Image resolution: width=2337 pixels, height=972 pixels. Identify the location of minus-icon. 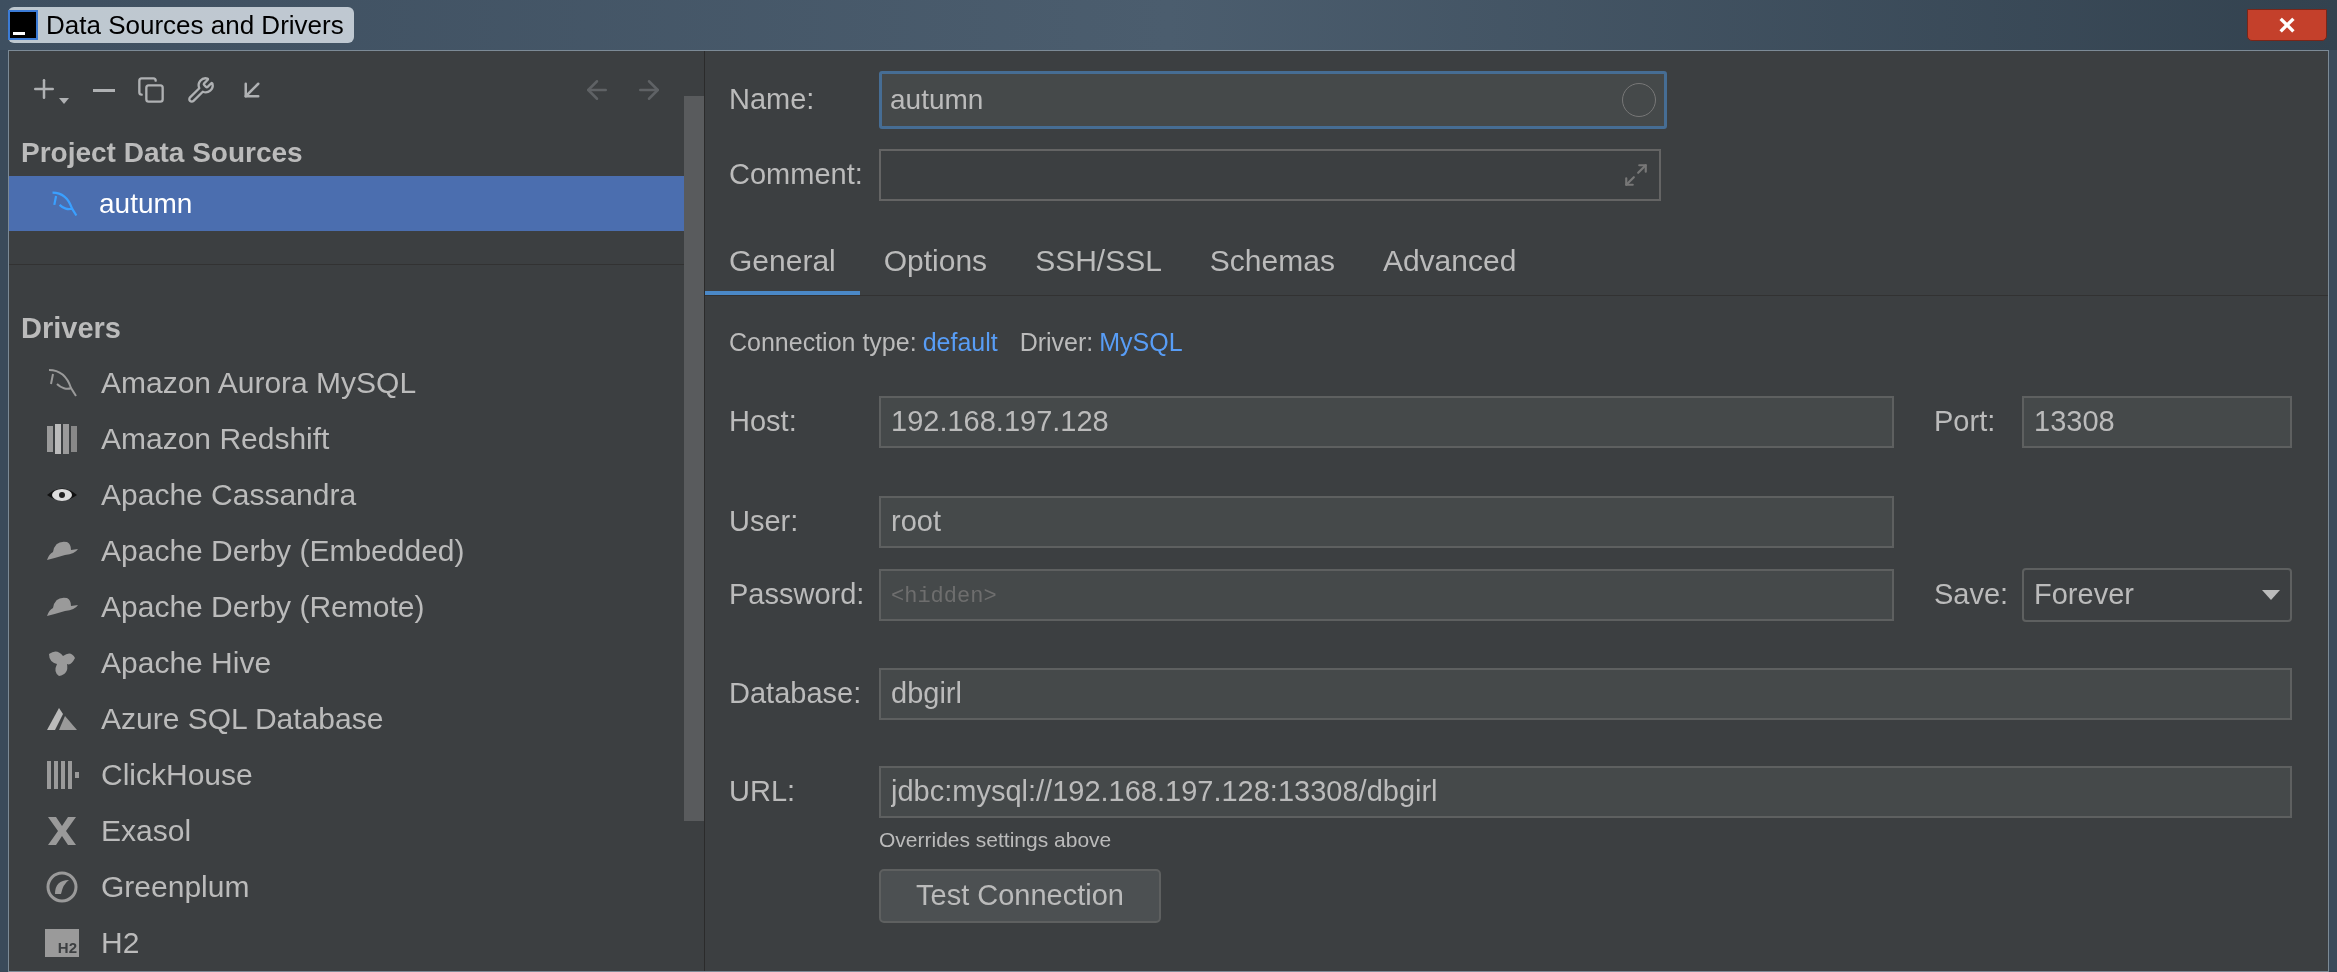
(104, 90).